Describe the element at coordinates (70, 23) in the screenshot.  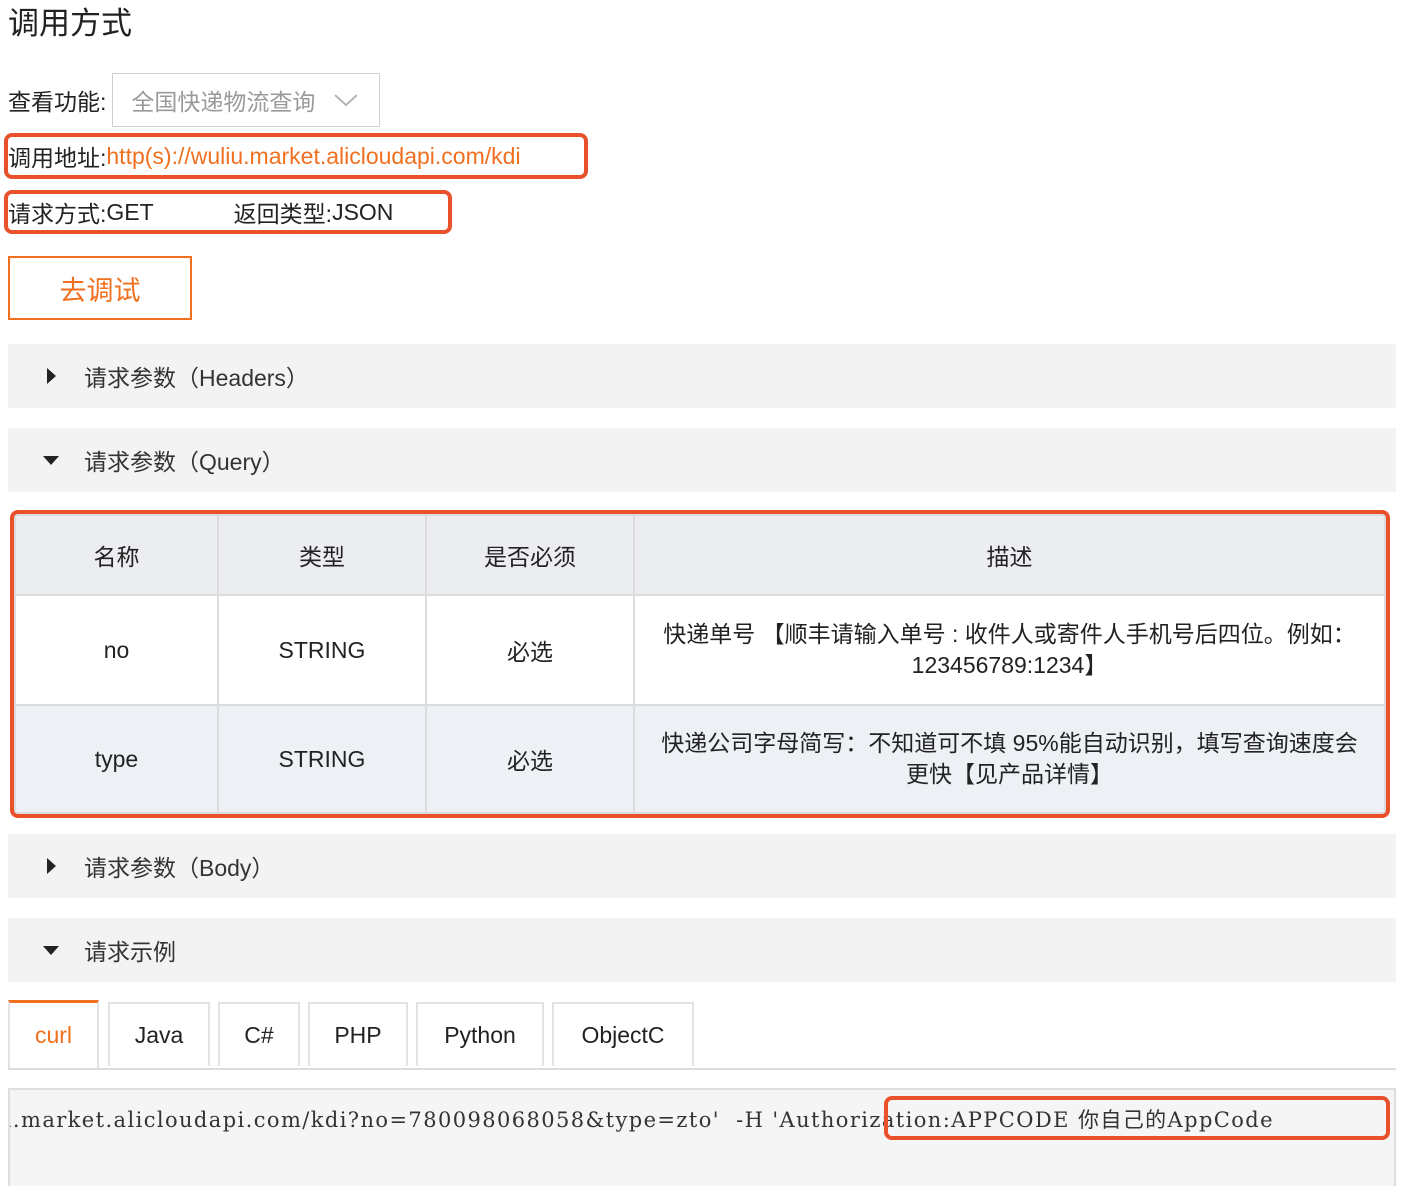
I see `section-title: 调用方式` at that location.